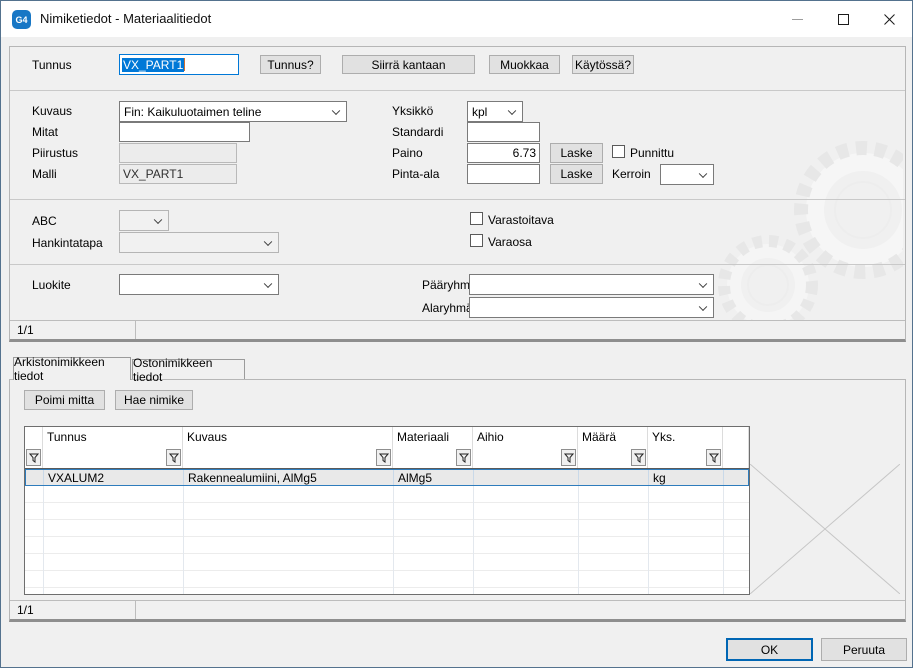 The width and height of the screenshot is (913, 668). What do you see at coordinates (383, 457) in the screenshot?
I see `filter-button-kuvaus` at bounding box center [383, 457].